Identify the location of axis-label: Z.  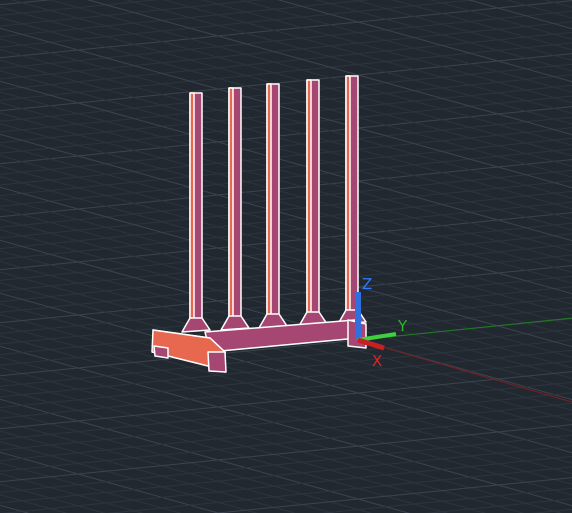
(367, 284).